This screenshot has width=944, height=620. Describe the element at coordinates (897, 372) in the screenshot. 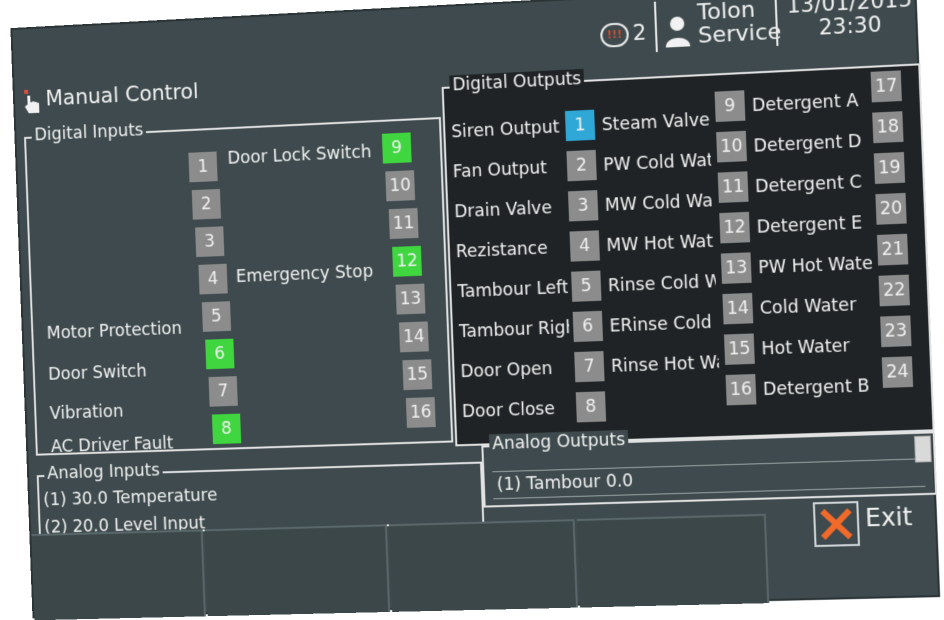

I see `output-24: 24` at that location.